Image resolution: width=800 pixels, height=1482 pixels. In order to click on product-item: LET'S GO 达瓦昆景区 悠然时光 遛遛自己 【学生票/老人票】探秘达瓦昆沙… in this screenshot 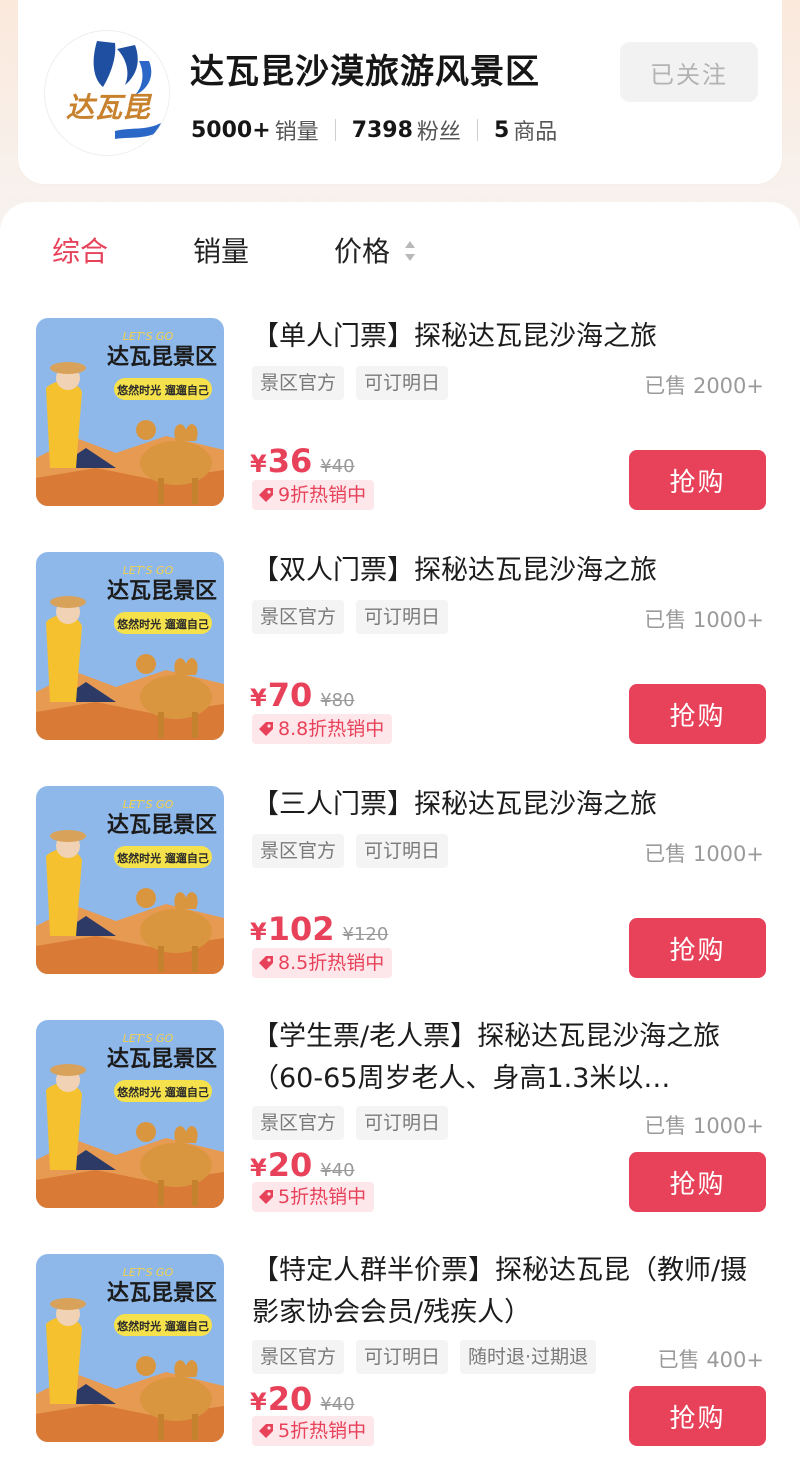, I will do `click(400, 1120)`.